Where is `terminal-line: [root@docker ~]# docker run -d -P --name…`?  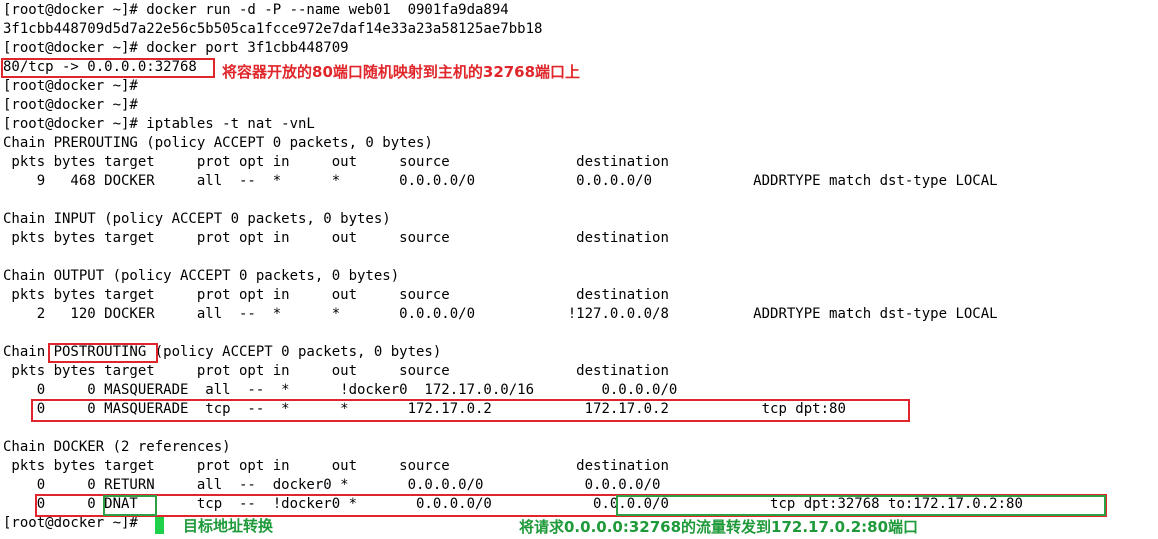 terminal-line: [root@docker ~]# docker run -d -P --name… is located at coordinates (256, 10).